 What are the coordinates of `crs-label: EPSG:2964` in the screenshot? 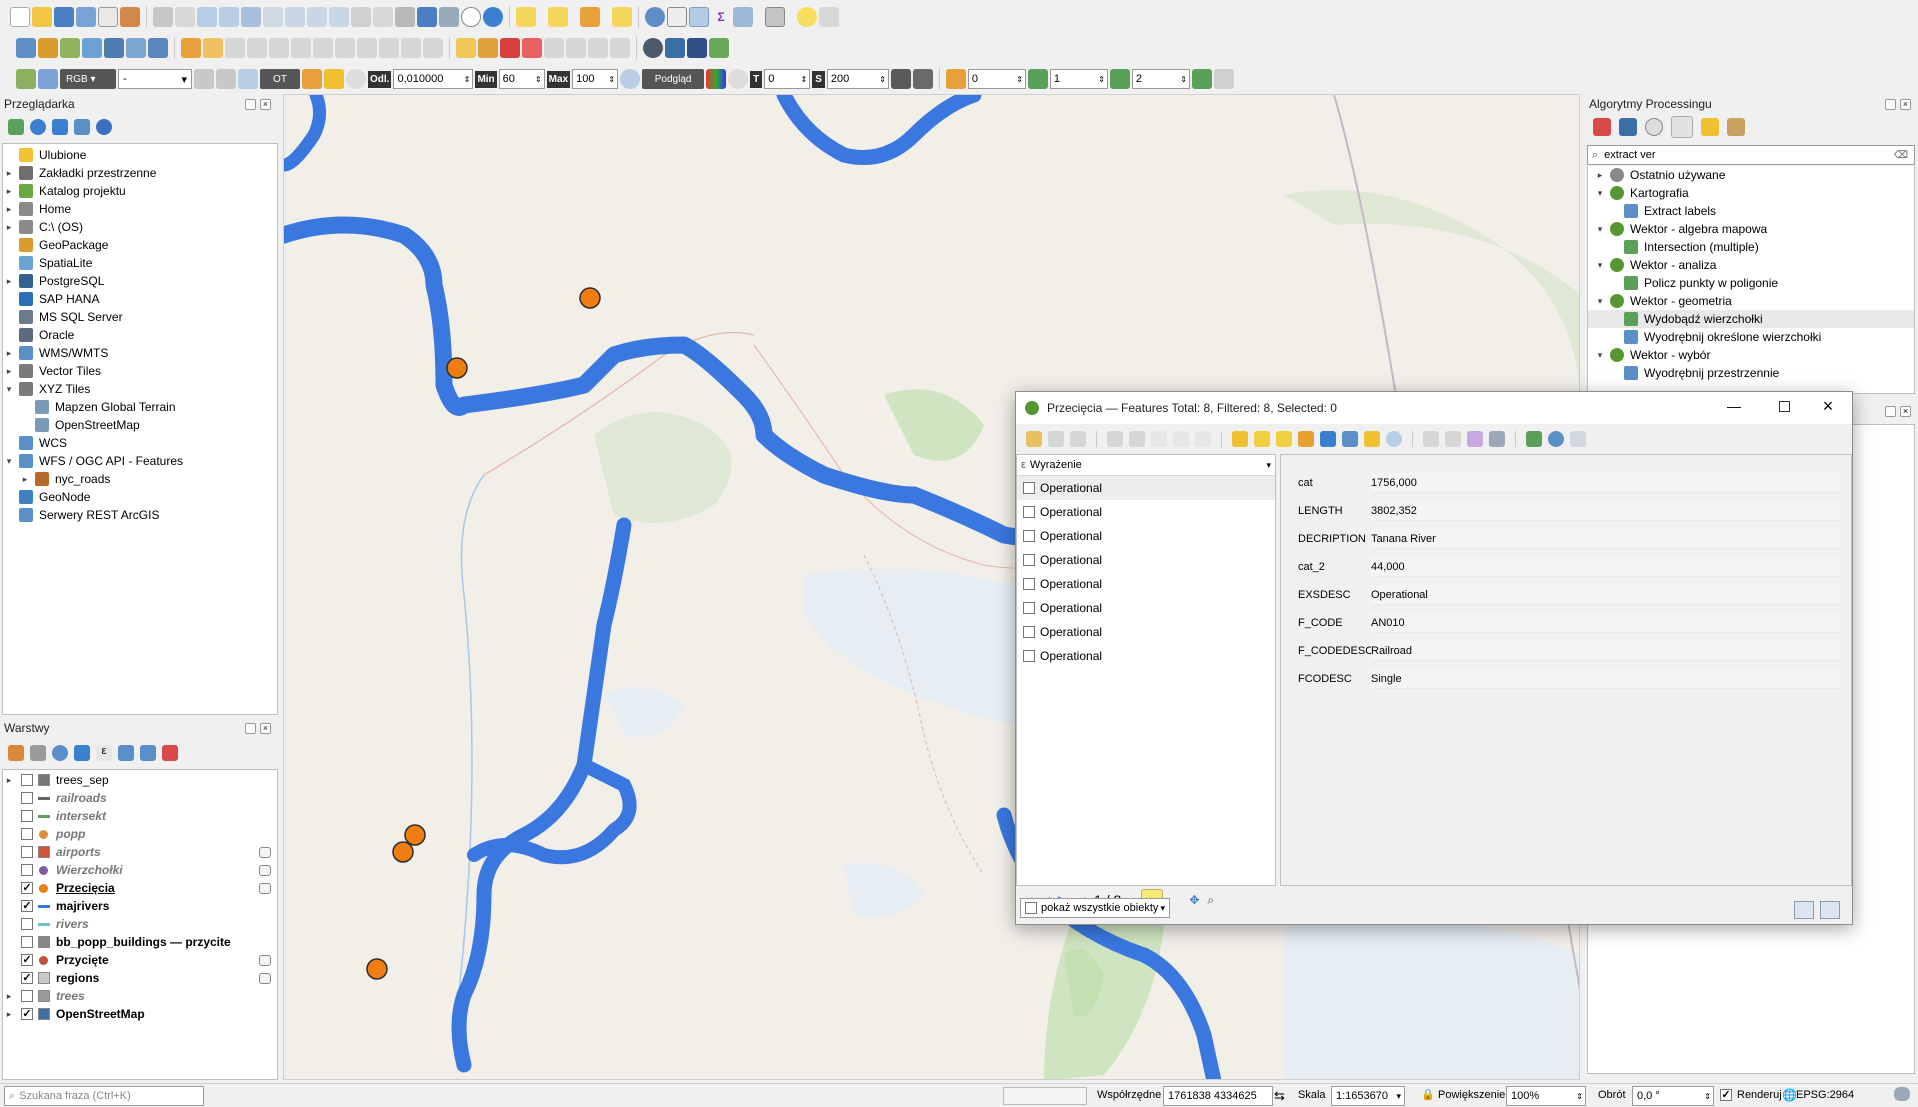 It's located at (1825, 1095).